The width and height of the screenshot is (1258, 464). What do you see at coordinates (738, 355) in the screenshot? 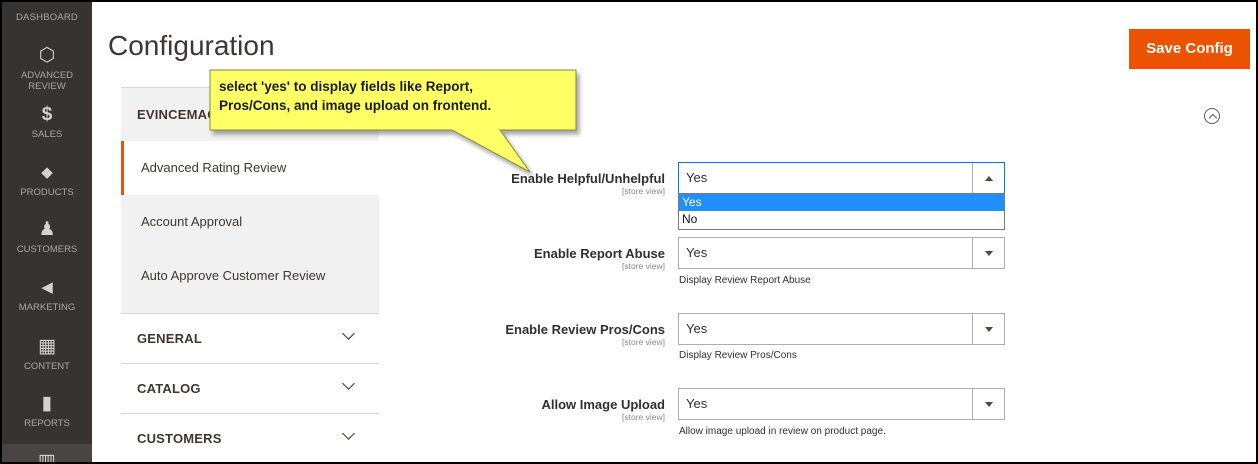
I see `field-note: Display Review Pros/Cons` at bounding box center [738, 355].